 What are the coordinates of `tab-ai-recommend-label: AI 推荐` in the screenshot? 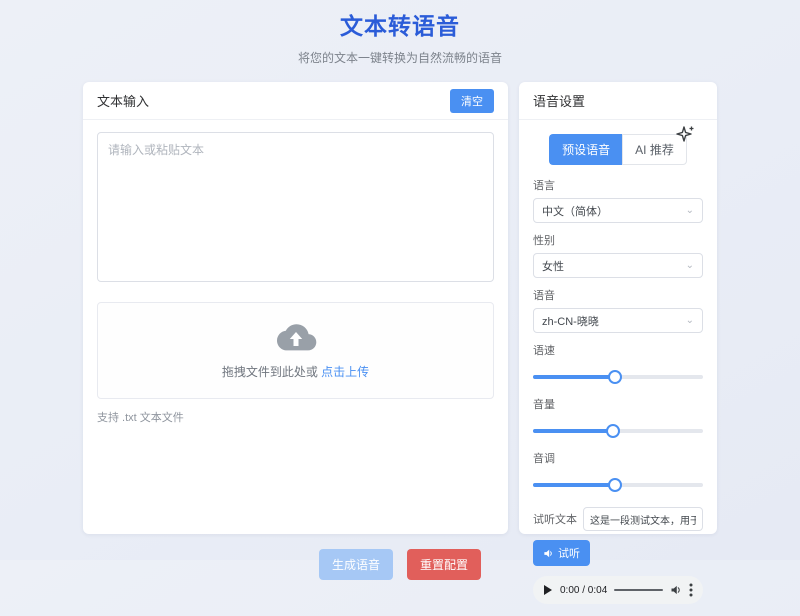 It's located at (654, 150).